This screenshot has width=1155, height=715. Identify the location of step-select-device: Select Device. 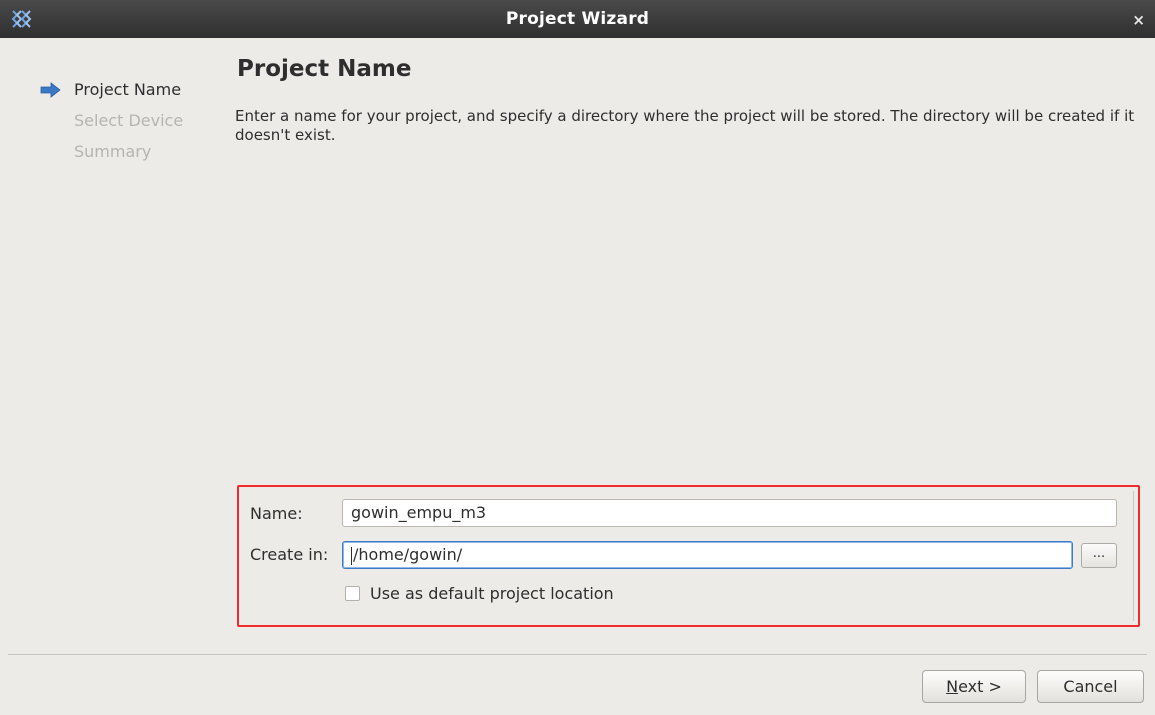
(111, 120).